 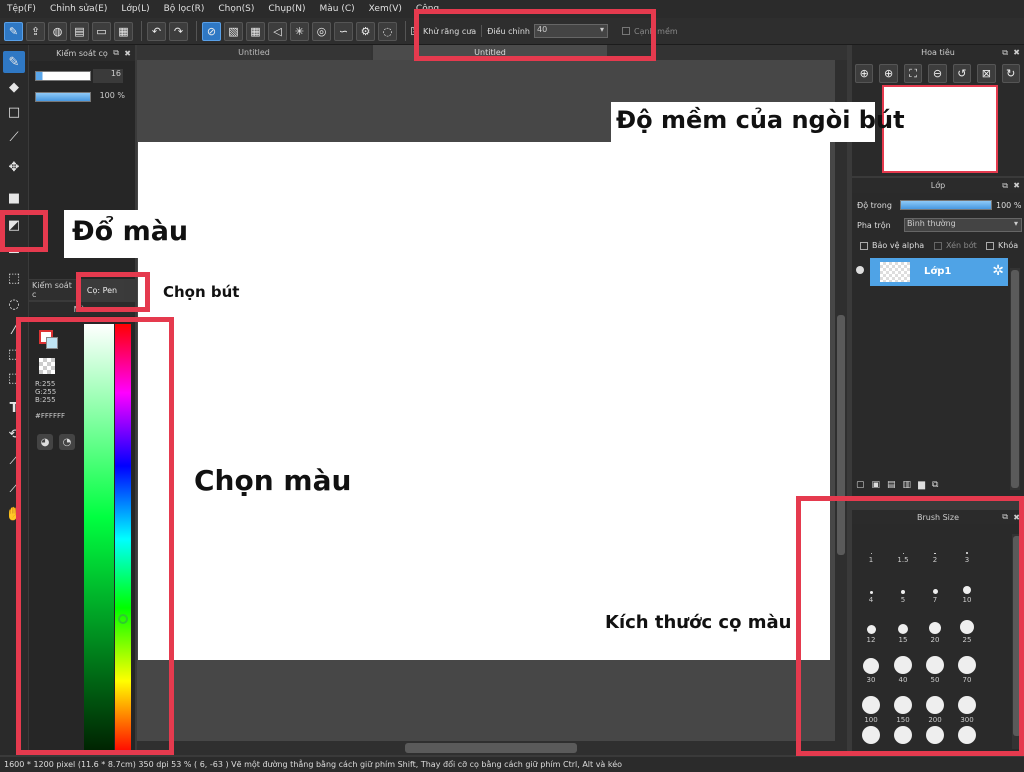 What do you see at coordinates (57, 31) in the screenshot?
I see `speech-bubble-icon: ◍` at bounding box center [57, 31].